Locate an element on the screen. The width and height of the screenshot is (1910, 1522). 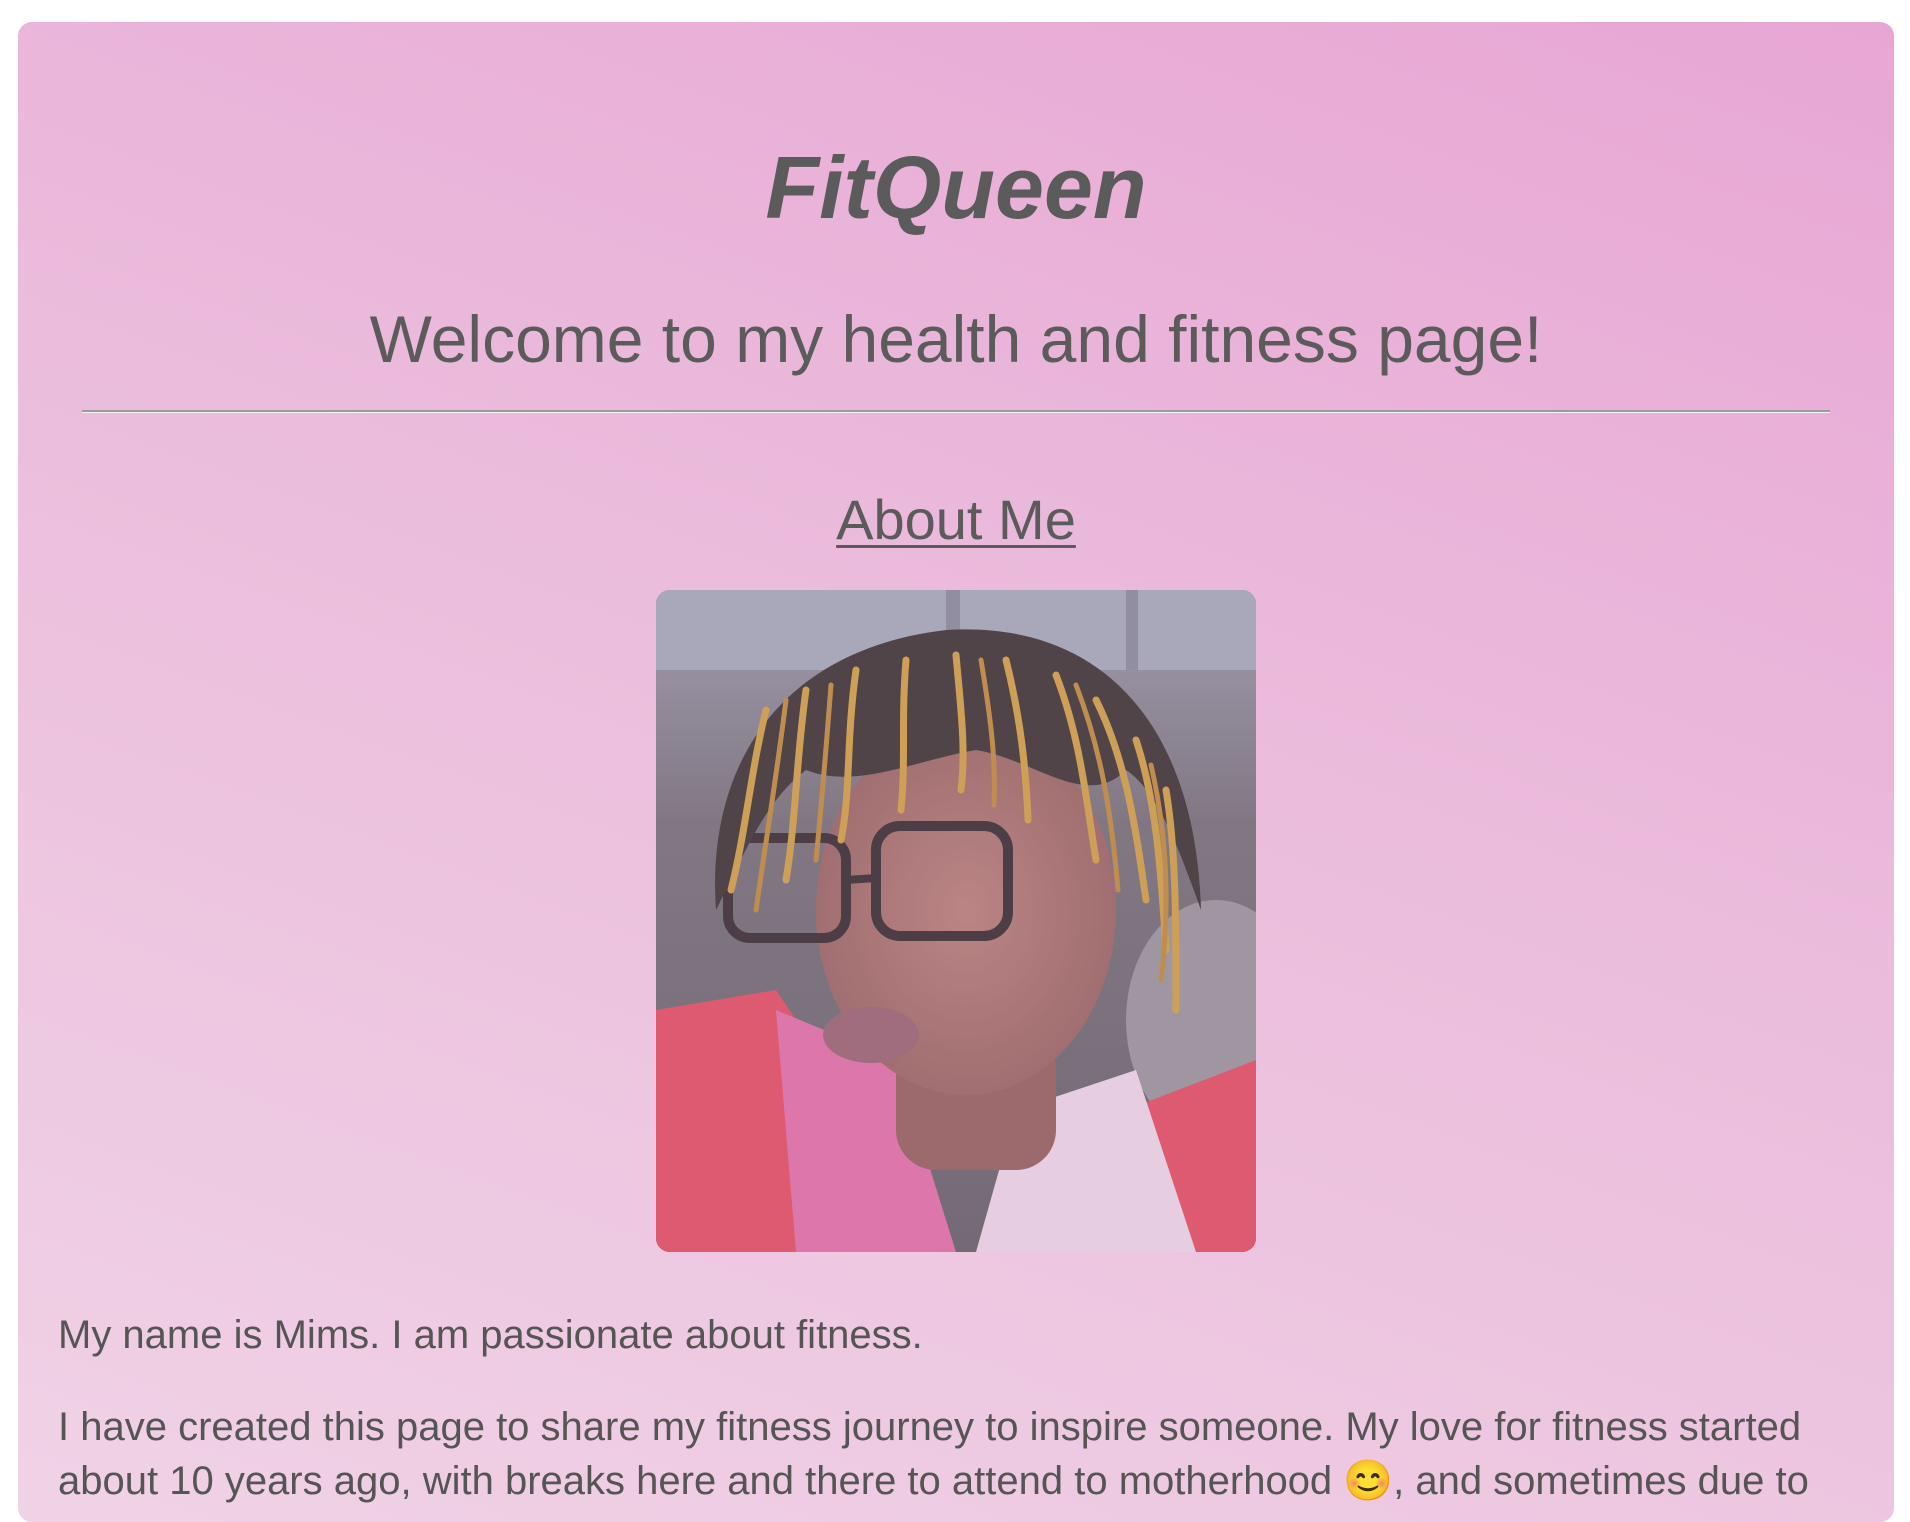
site-title: FitQueen is located at coordinates (956, 187).